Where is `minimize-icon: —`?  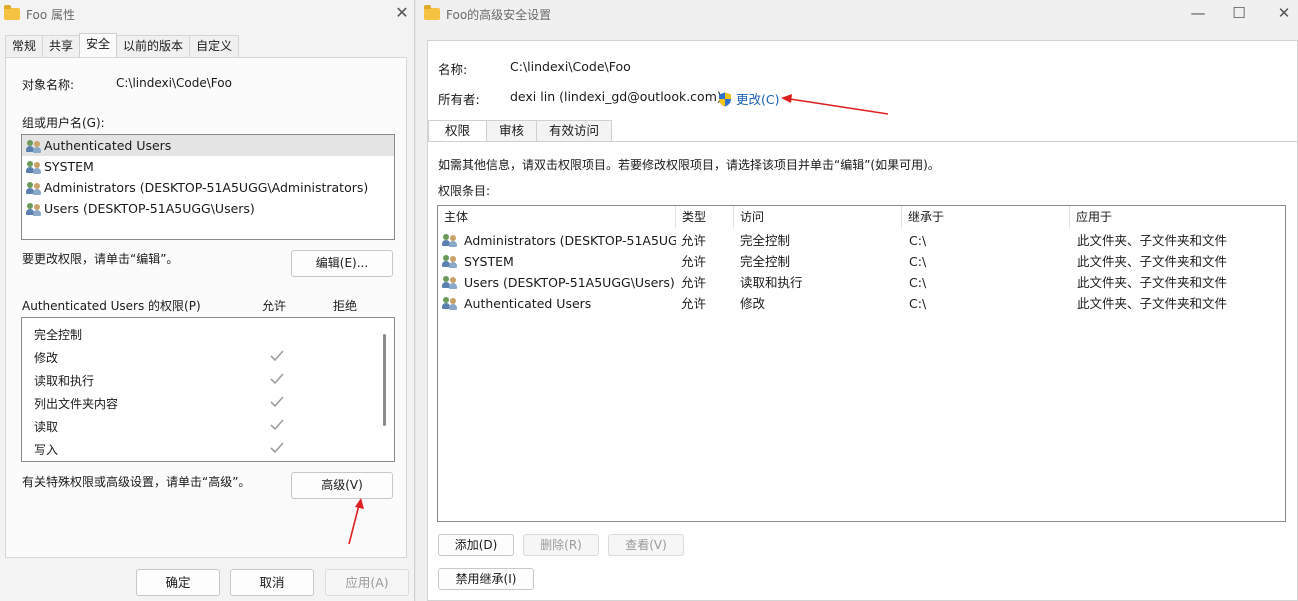 minimize-icon: — is located at coordinates (1198, 13).